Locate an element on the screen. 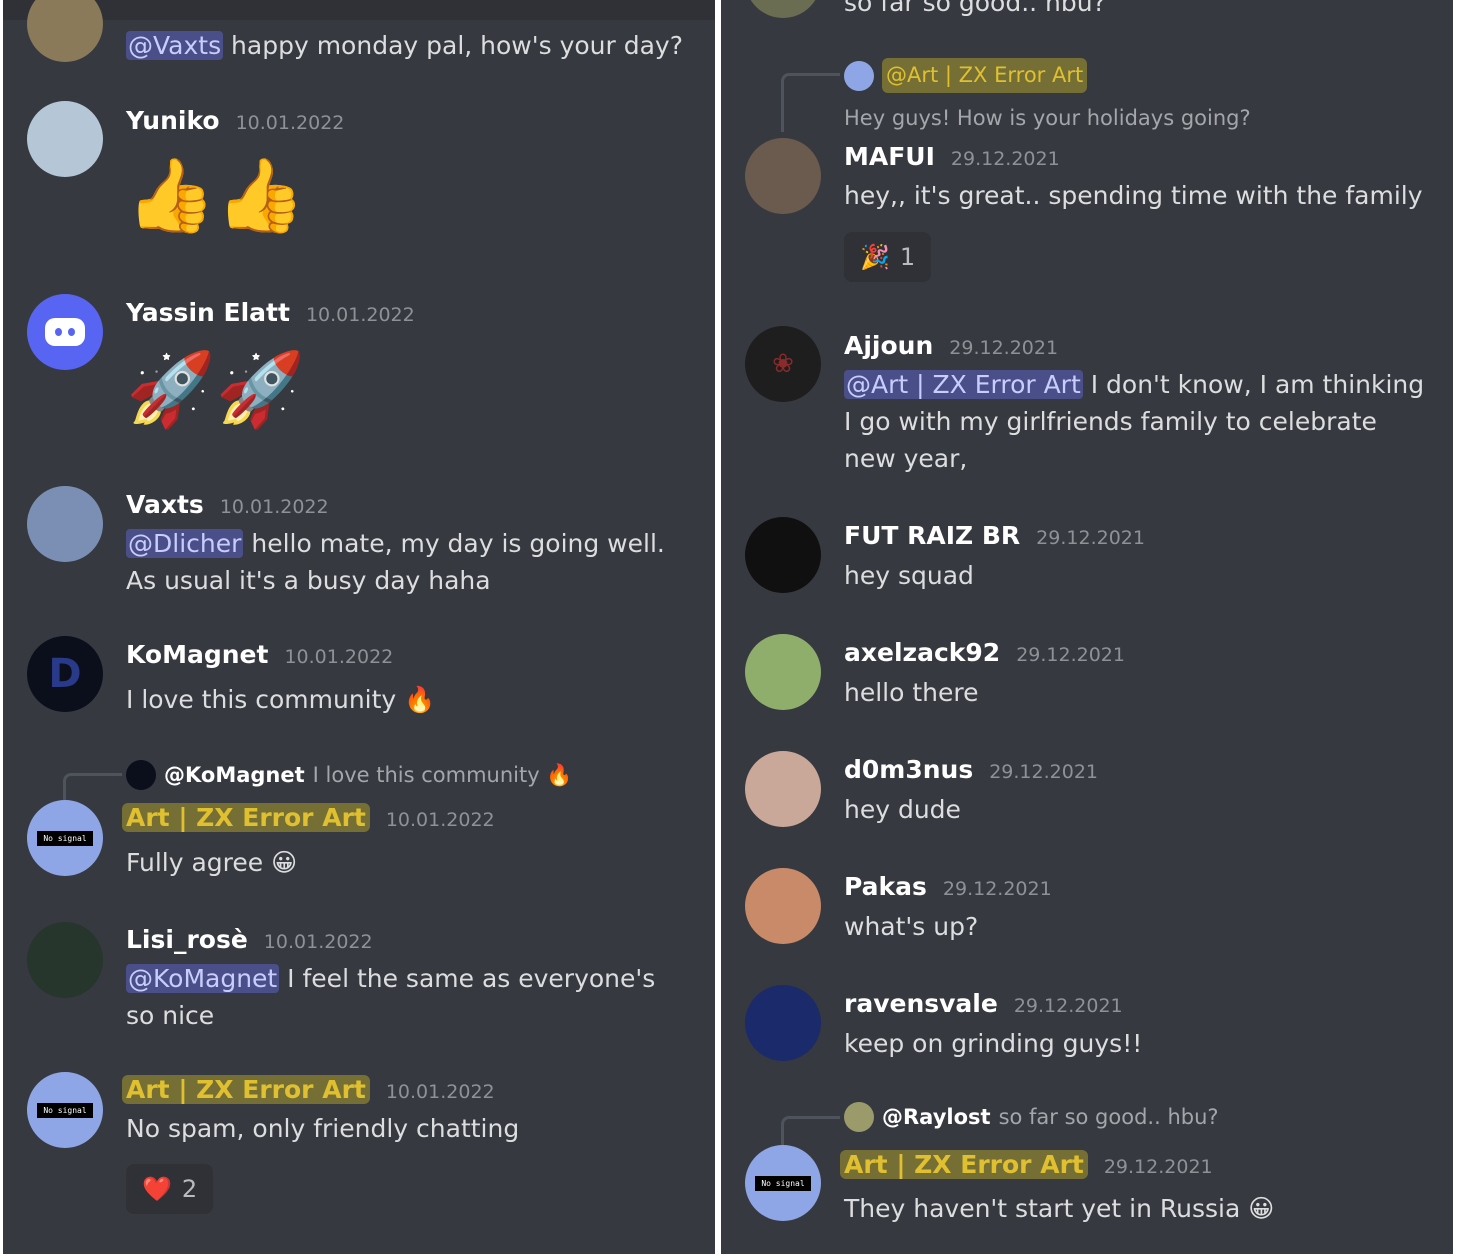  message-header: KoMagnet 10.01.2022 is located at coordinates (259, 654).